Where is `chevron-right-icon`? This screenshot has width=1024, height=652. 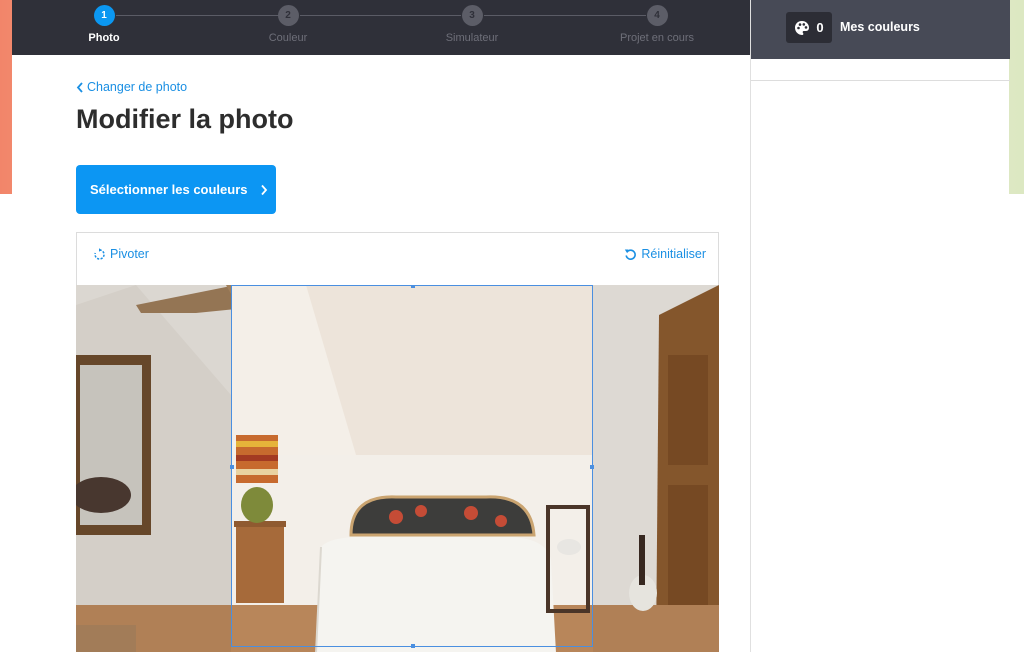 chevron-right-icon is located at coordinates (264, 190).